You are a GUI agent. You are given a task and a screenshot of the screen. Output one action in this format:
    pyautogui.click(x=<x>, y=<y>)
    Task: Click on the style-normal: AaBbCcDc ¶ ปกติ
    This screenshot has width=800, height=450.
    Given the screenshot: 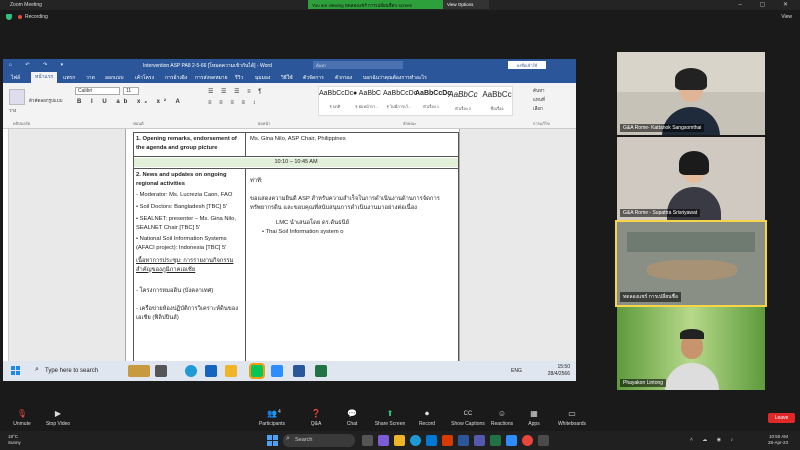 What is the action you would take?
    pyautogui.click(x=336, y=100)
    